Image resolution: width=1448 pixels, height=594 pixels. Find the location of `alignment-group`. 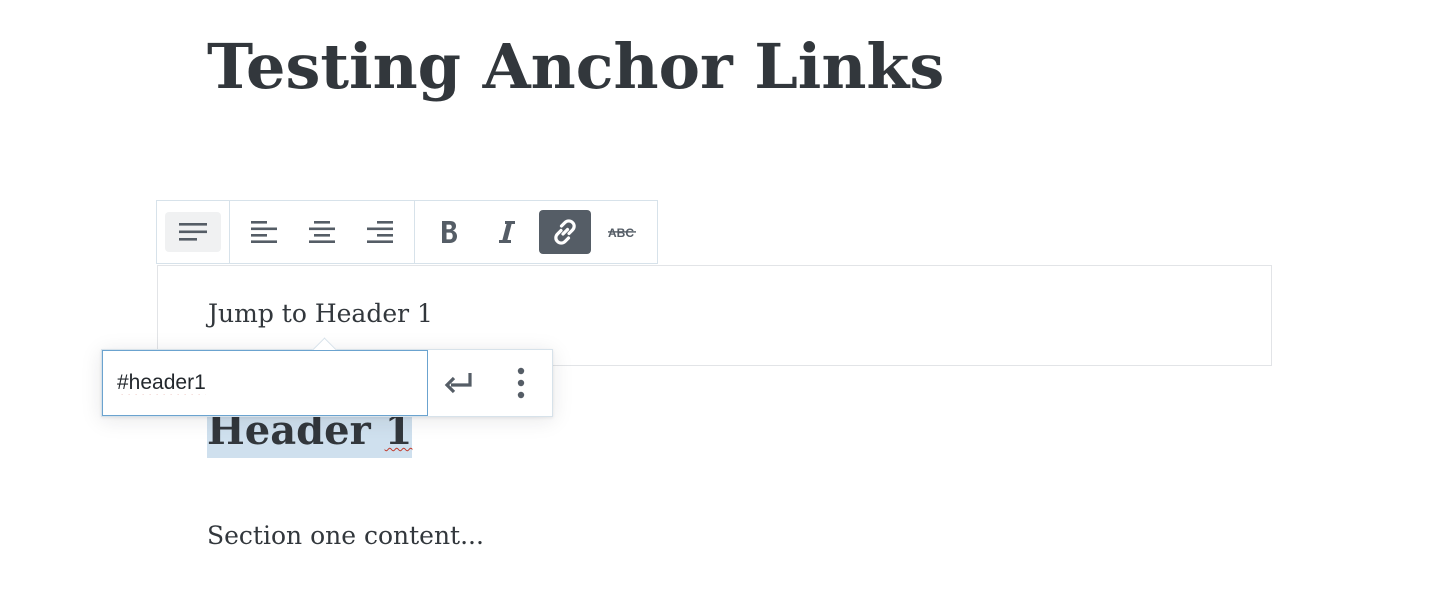

alignment-group is located at coordinates (322, 232).